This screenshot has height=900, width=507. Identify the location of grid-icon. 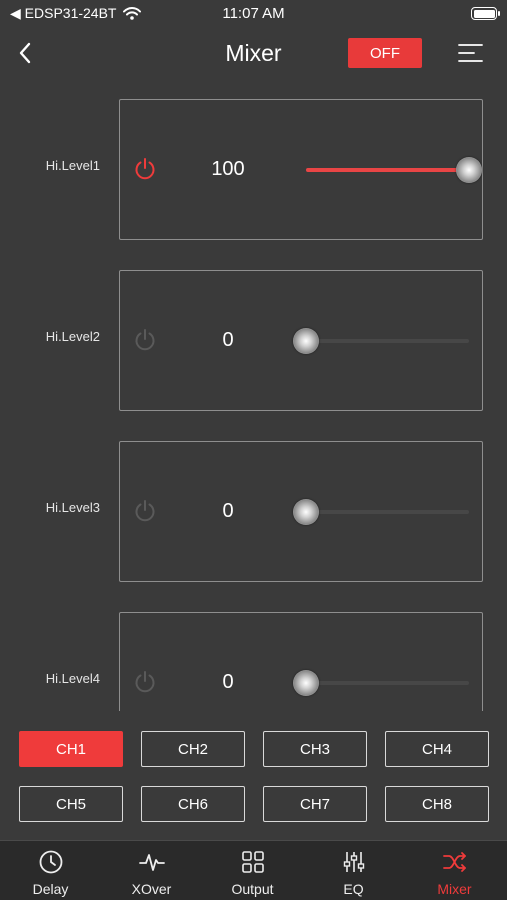
(252, 862).